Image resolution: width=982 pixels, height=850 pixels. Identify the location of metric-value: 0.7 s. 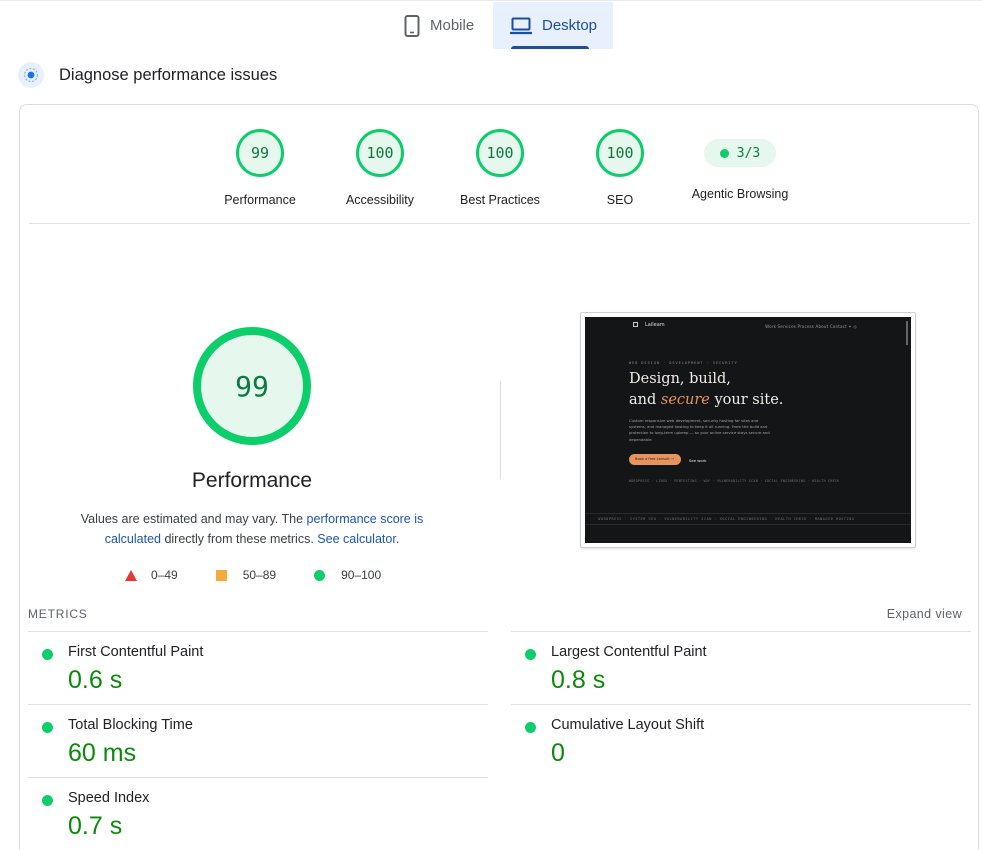
(95, 826).